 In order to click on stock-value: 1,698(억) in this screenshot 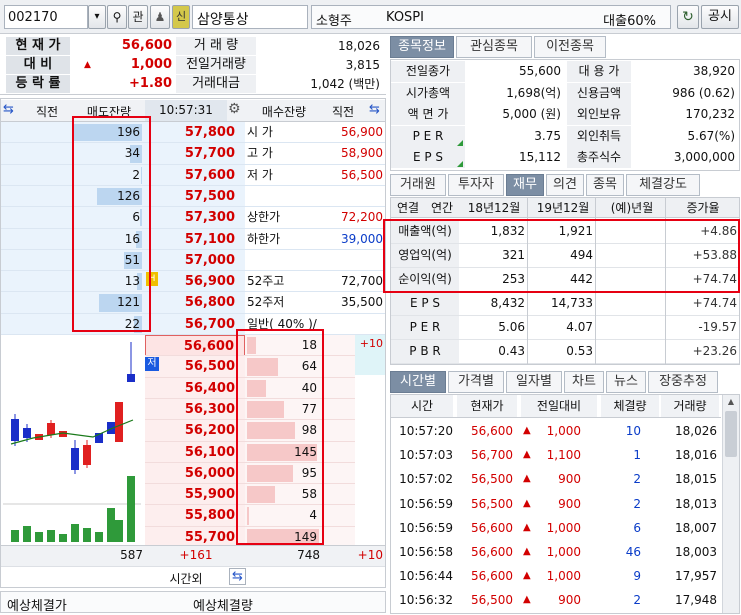, I will do `click(533, 92)`.